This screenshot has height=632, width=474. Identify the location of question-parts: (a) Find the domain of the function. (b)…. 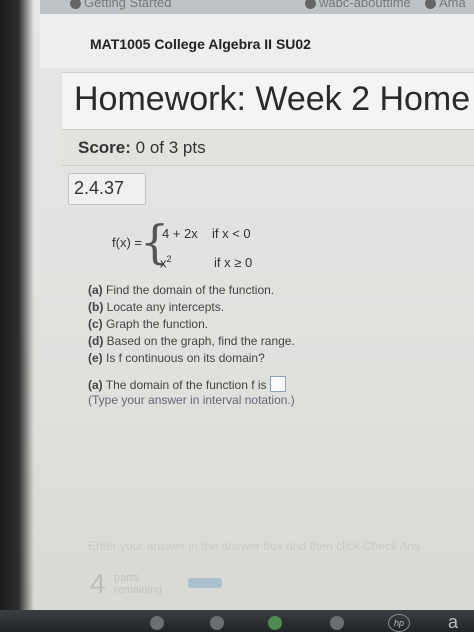
(191, 324).